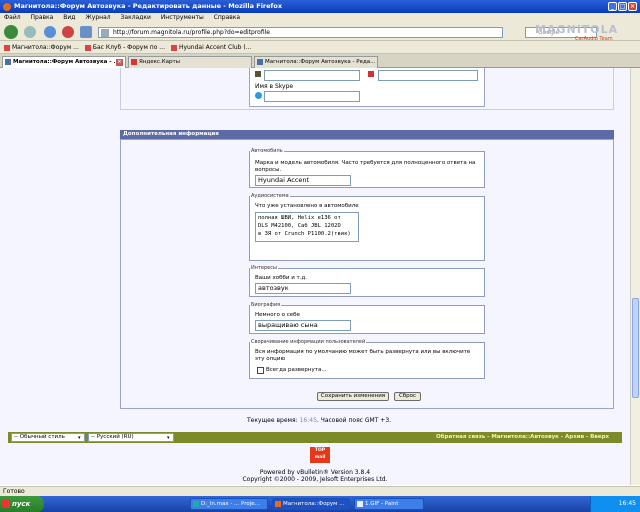 Image resolution: width=640 pixels, height=512 pixels. I want to click on interests-legend: Интересы, so click(264, 268).